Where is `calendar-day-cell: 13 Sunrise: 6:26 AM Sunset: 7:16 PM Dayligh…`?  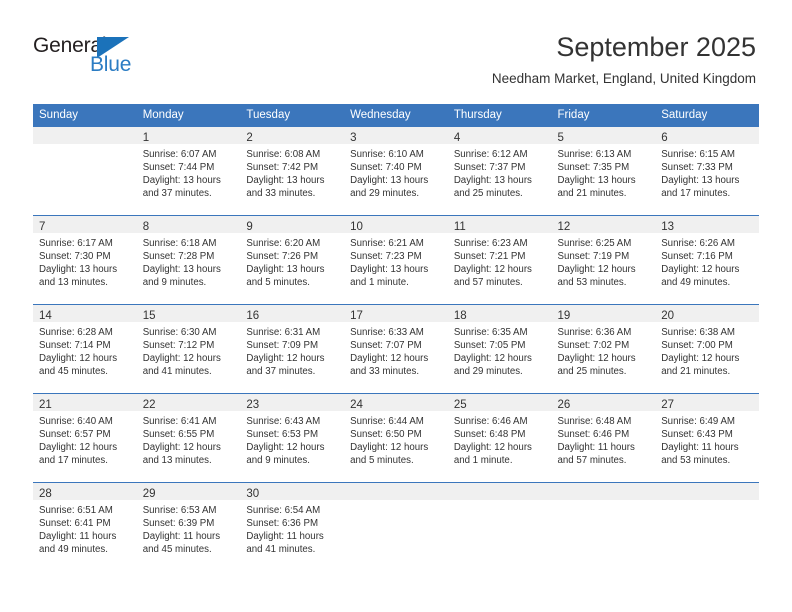 calendar-day-cell: 13 Sunrise: 6:26 AM Sunset: 7:16 PM Dayligh… is located at coordinates (707, 260).